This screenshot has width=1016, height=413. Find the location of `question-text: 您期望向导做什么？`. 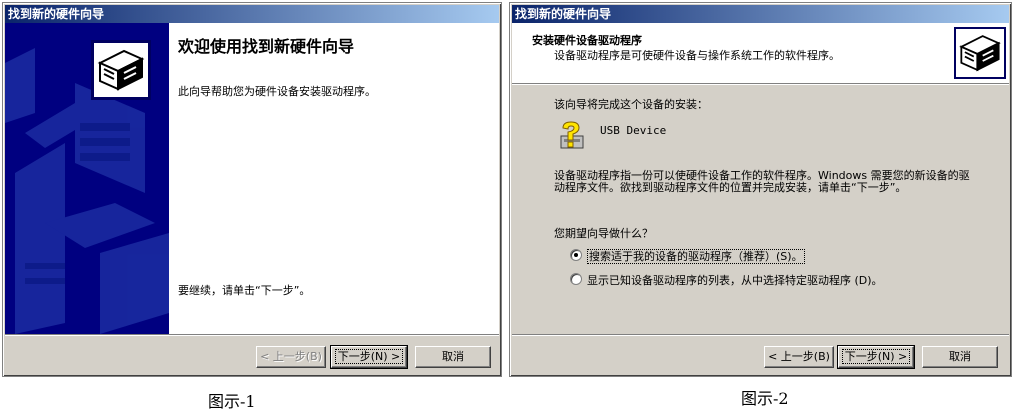

question-text: 您期望向导做什么？ is located at coordinates (603, 233).